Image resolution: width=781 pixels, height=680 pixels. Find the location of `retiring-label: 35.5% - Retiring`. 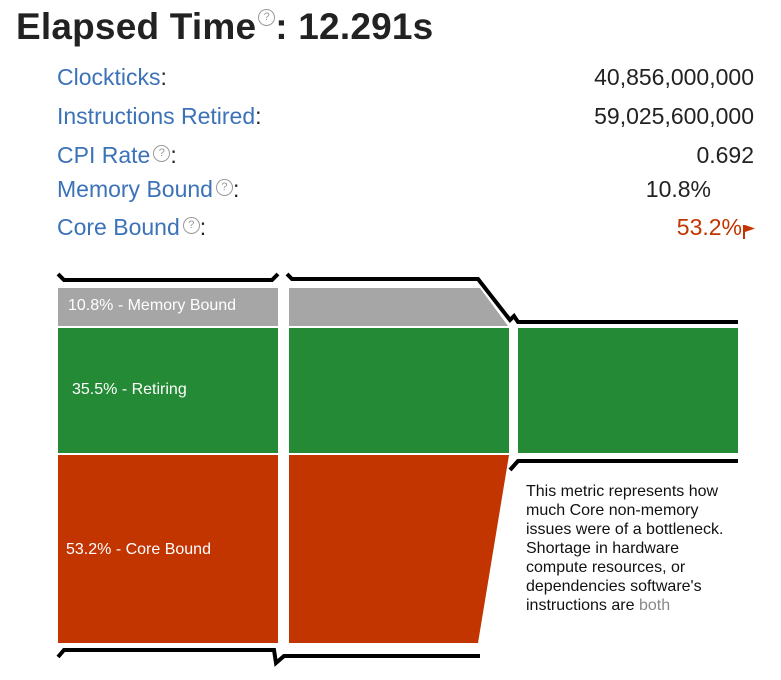

retiring-label: 35.5% - Retiring is located at coordinates (129, 389).